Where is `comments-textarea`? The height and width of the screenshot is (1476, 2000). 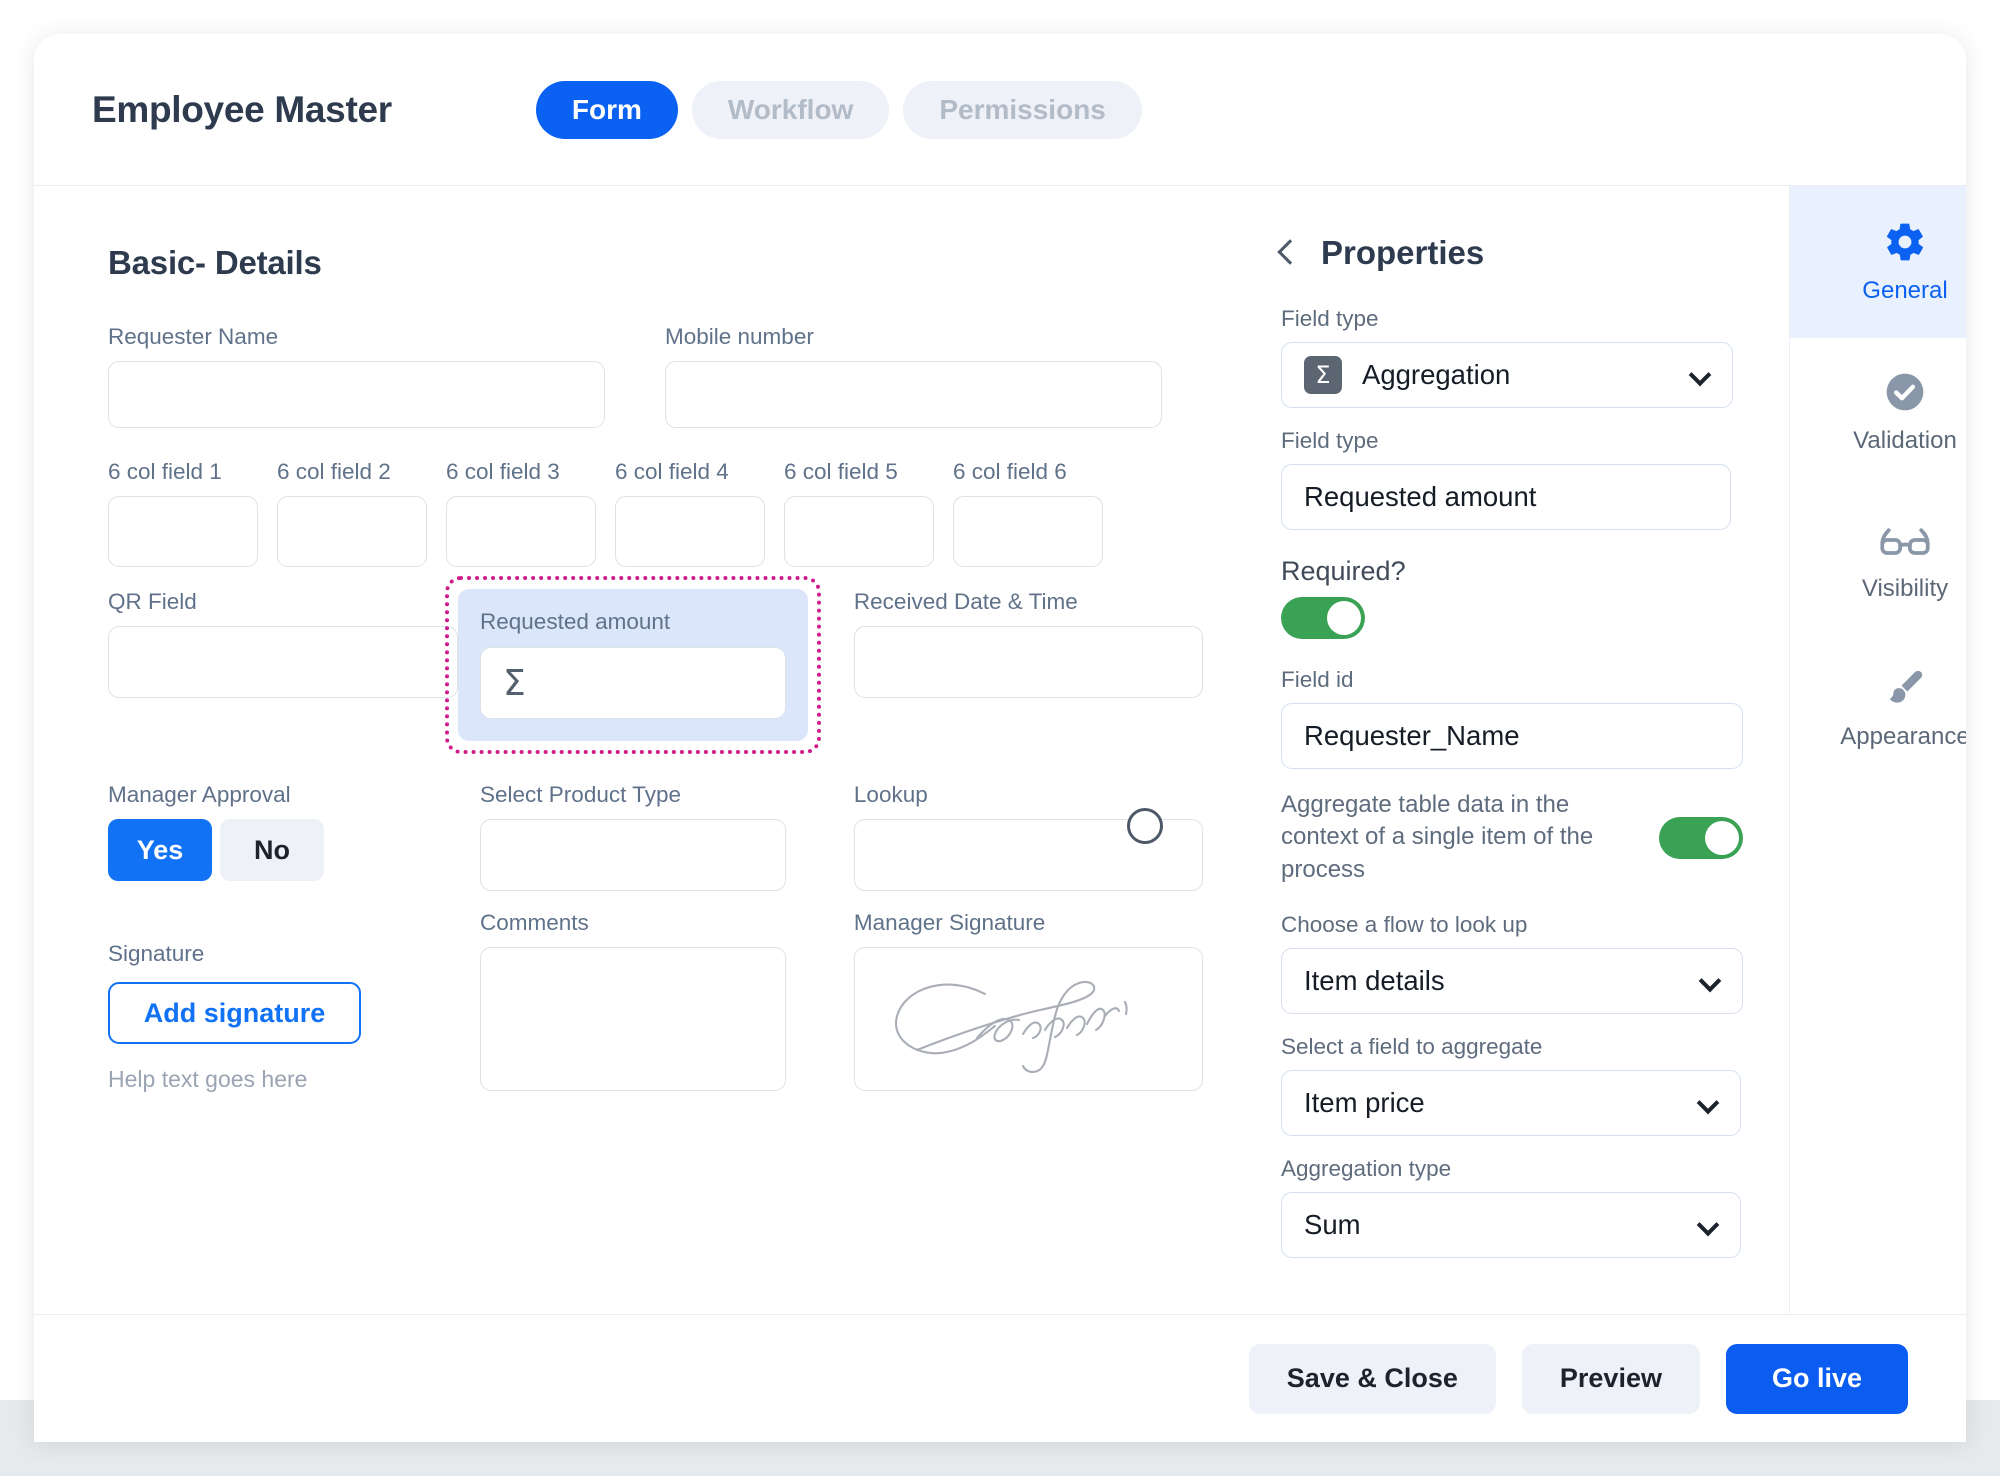 comments-textarea is located at coordinates (633, 1019).